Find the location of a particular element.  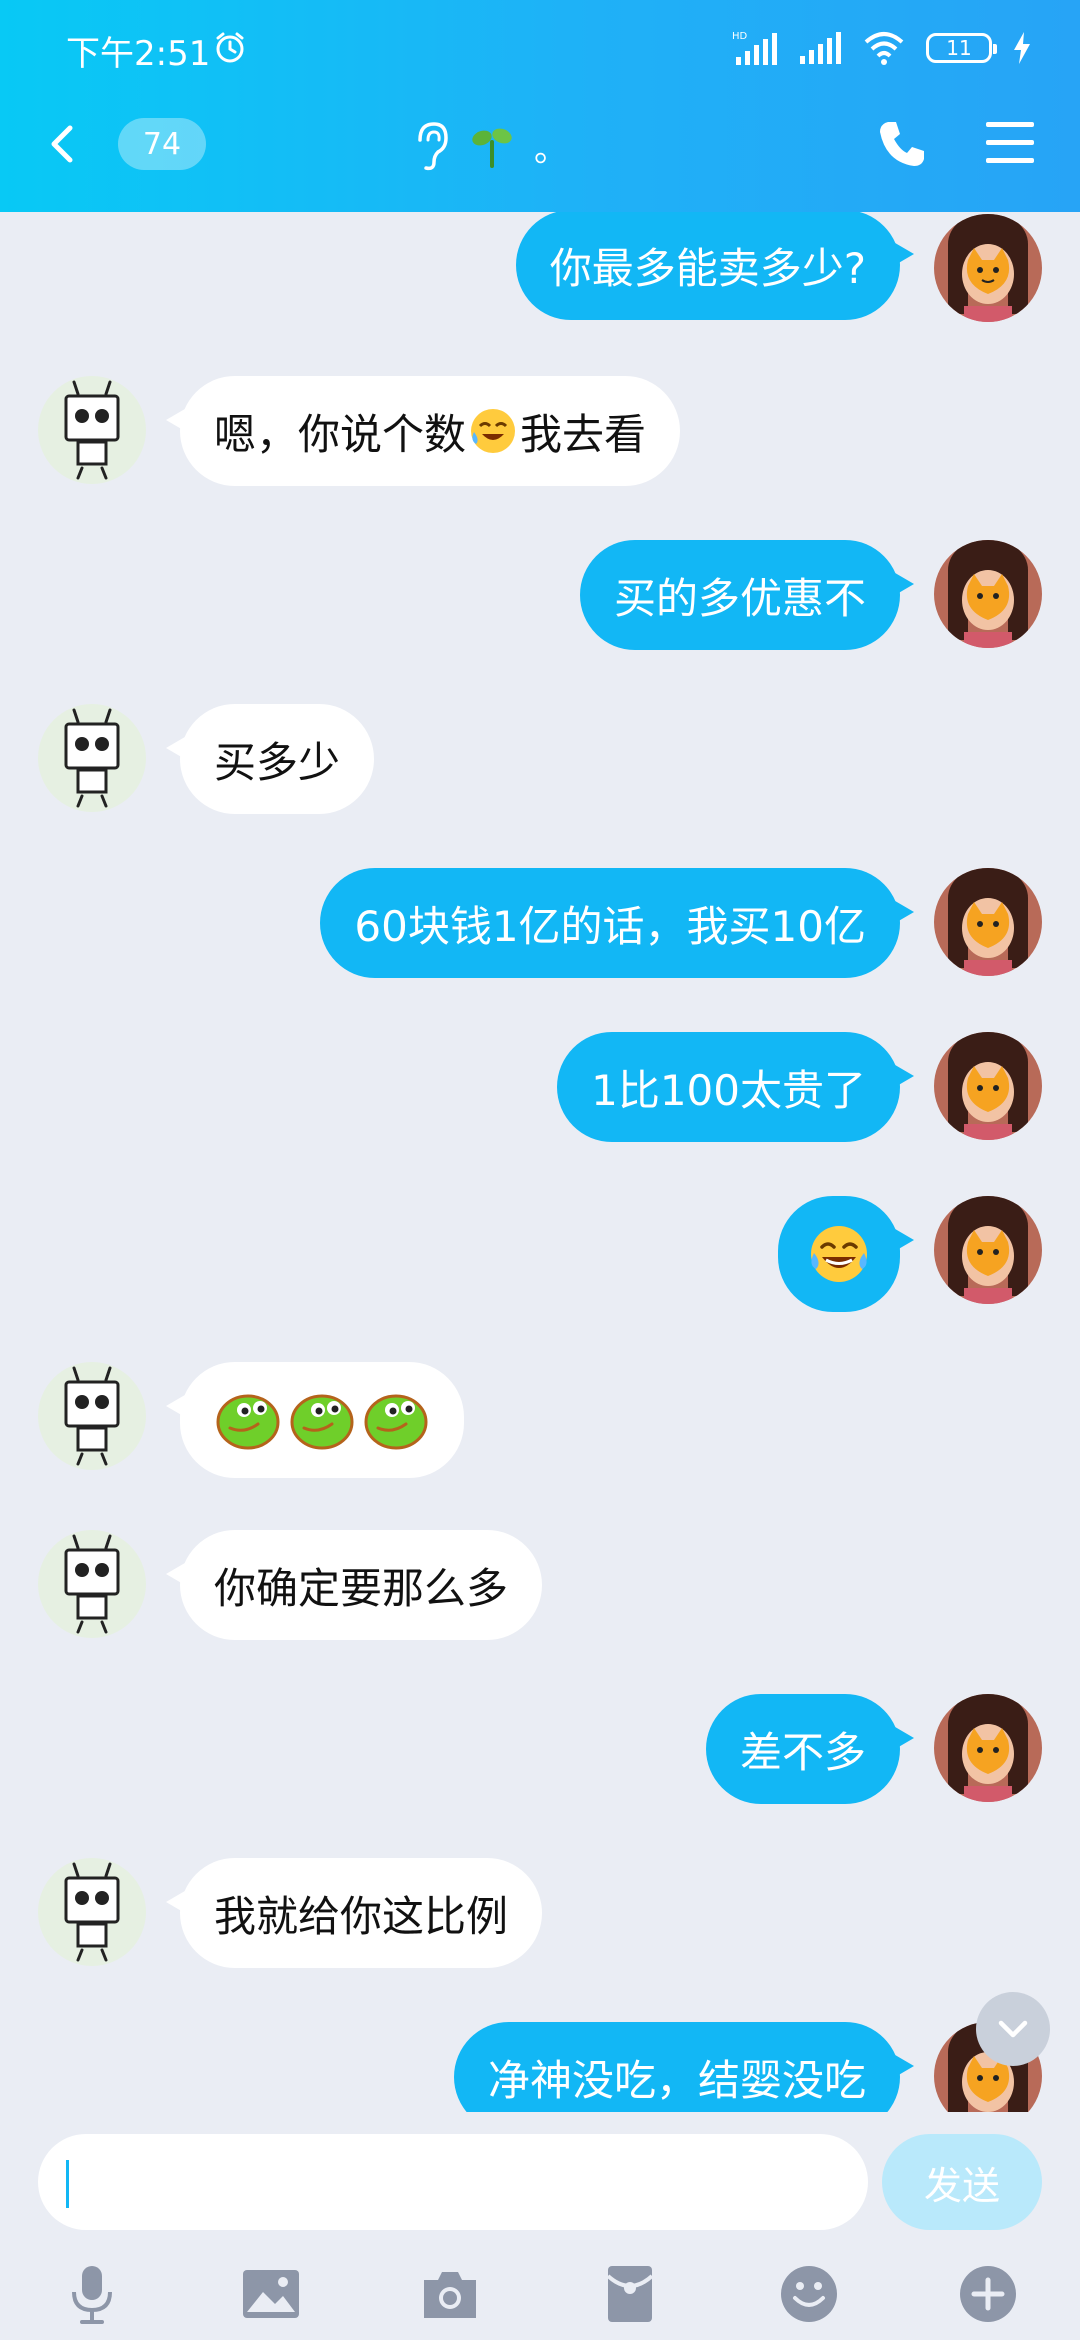

mic-icon is located at coordinates (92, 2294).